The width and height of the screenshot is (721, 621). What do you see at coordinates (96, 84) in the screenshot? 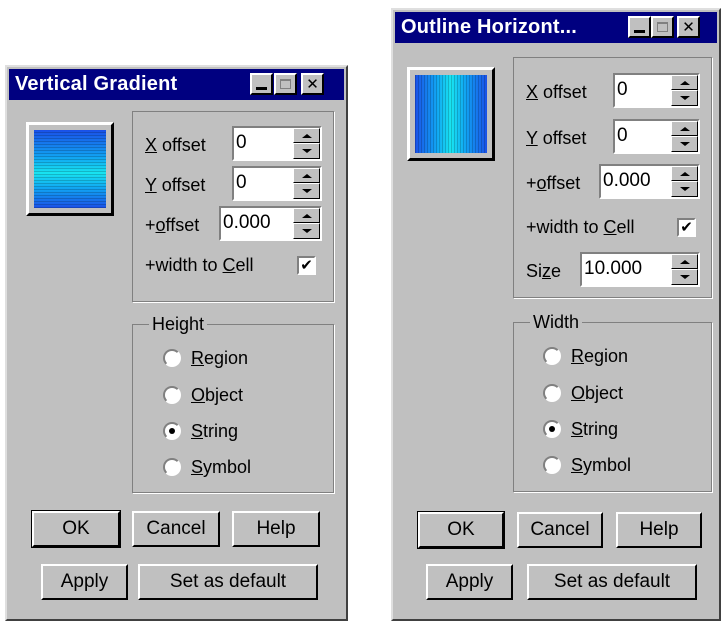
I see `dialog-title: Vertical Gradient` at bounding box center [96, 84].